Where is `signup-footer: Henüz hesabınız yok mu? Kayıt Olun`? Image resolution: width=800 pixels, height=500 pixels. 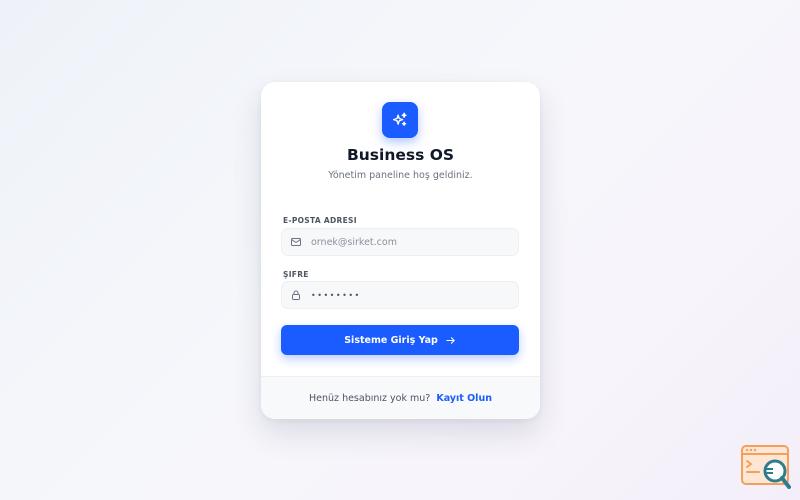 signup-footer: Henüz hesabınız yok mu? Kayıt Olun is located at coordinates (400, 397).